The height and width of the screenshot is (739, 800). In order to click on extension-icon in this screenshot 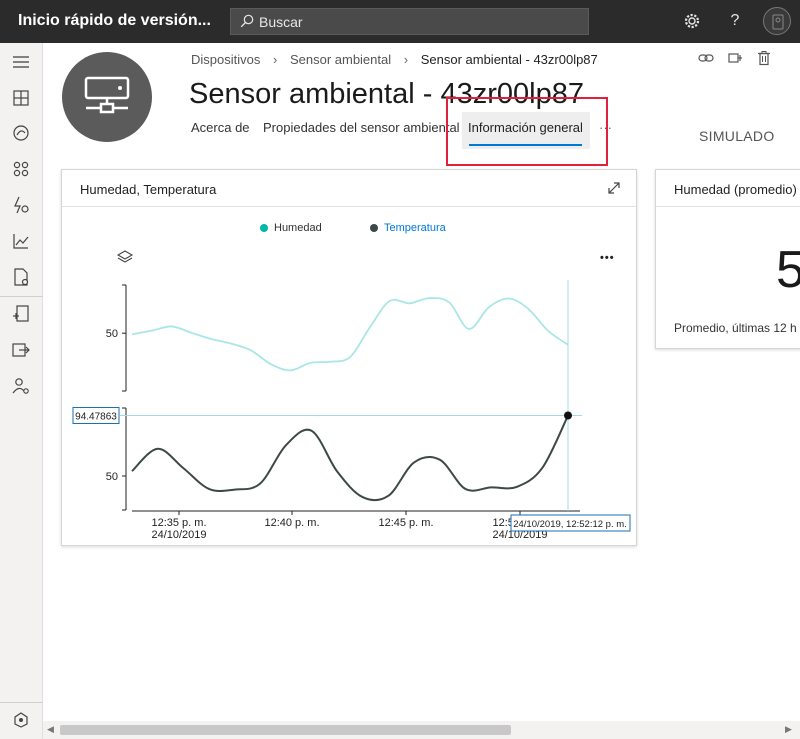, I will do `click(21, 720)`.